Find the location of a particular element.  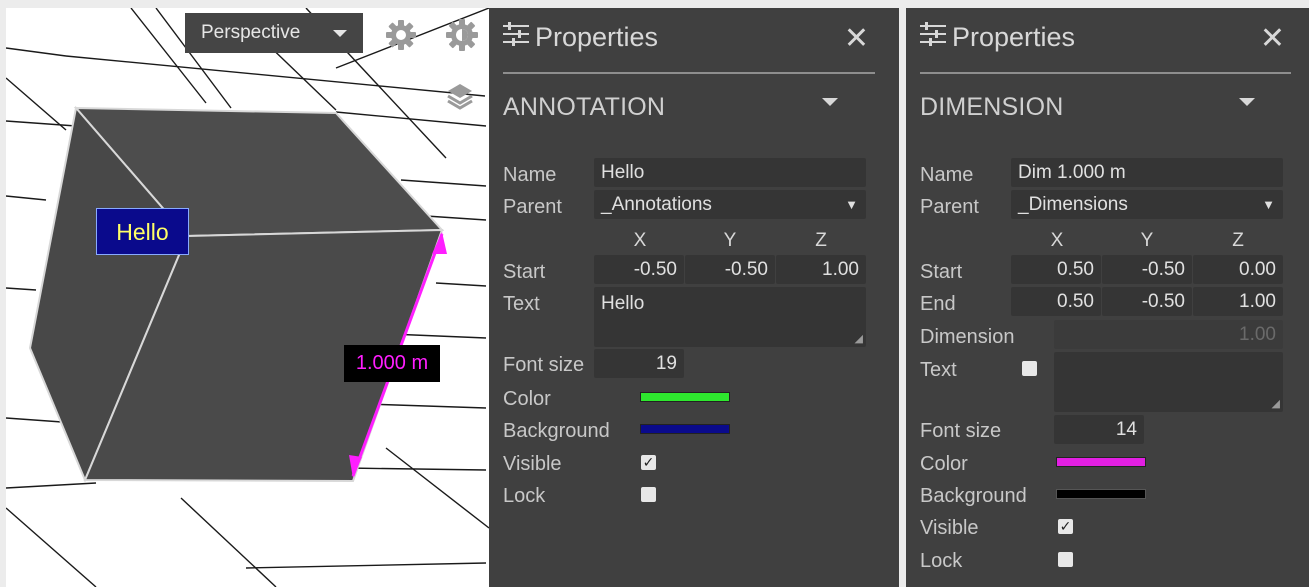

annotation-label: Hello is located at coordinates (142, 231).